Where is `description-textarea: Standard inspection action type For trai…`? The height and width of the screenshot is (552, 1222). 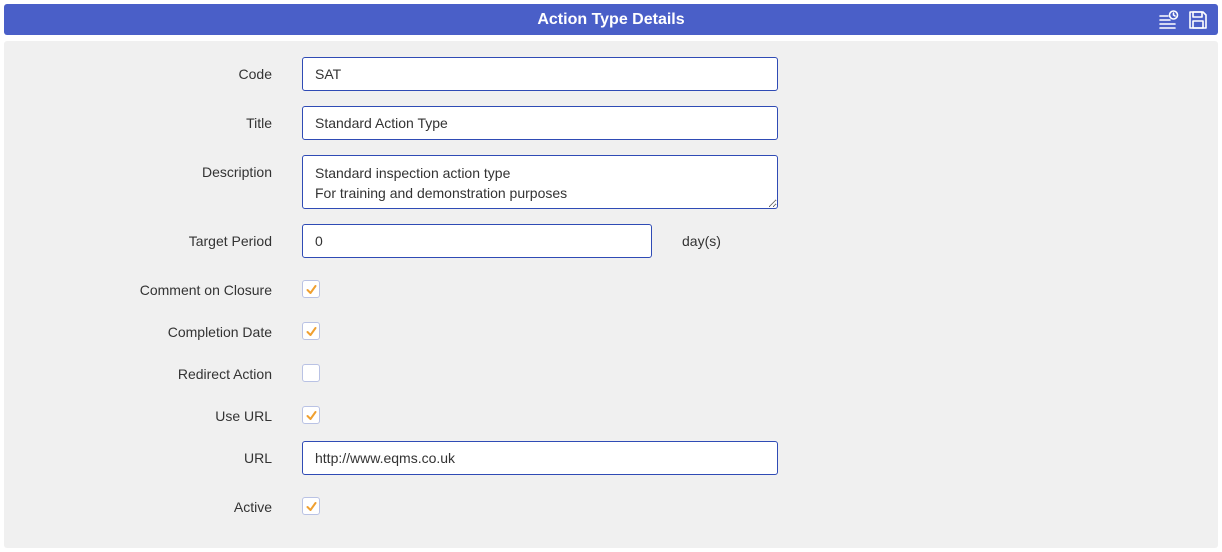 description-textarea: Standard inspection action type For trai… is located at coordinates (540, 182).